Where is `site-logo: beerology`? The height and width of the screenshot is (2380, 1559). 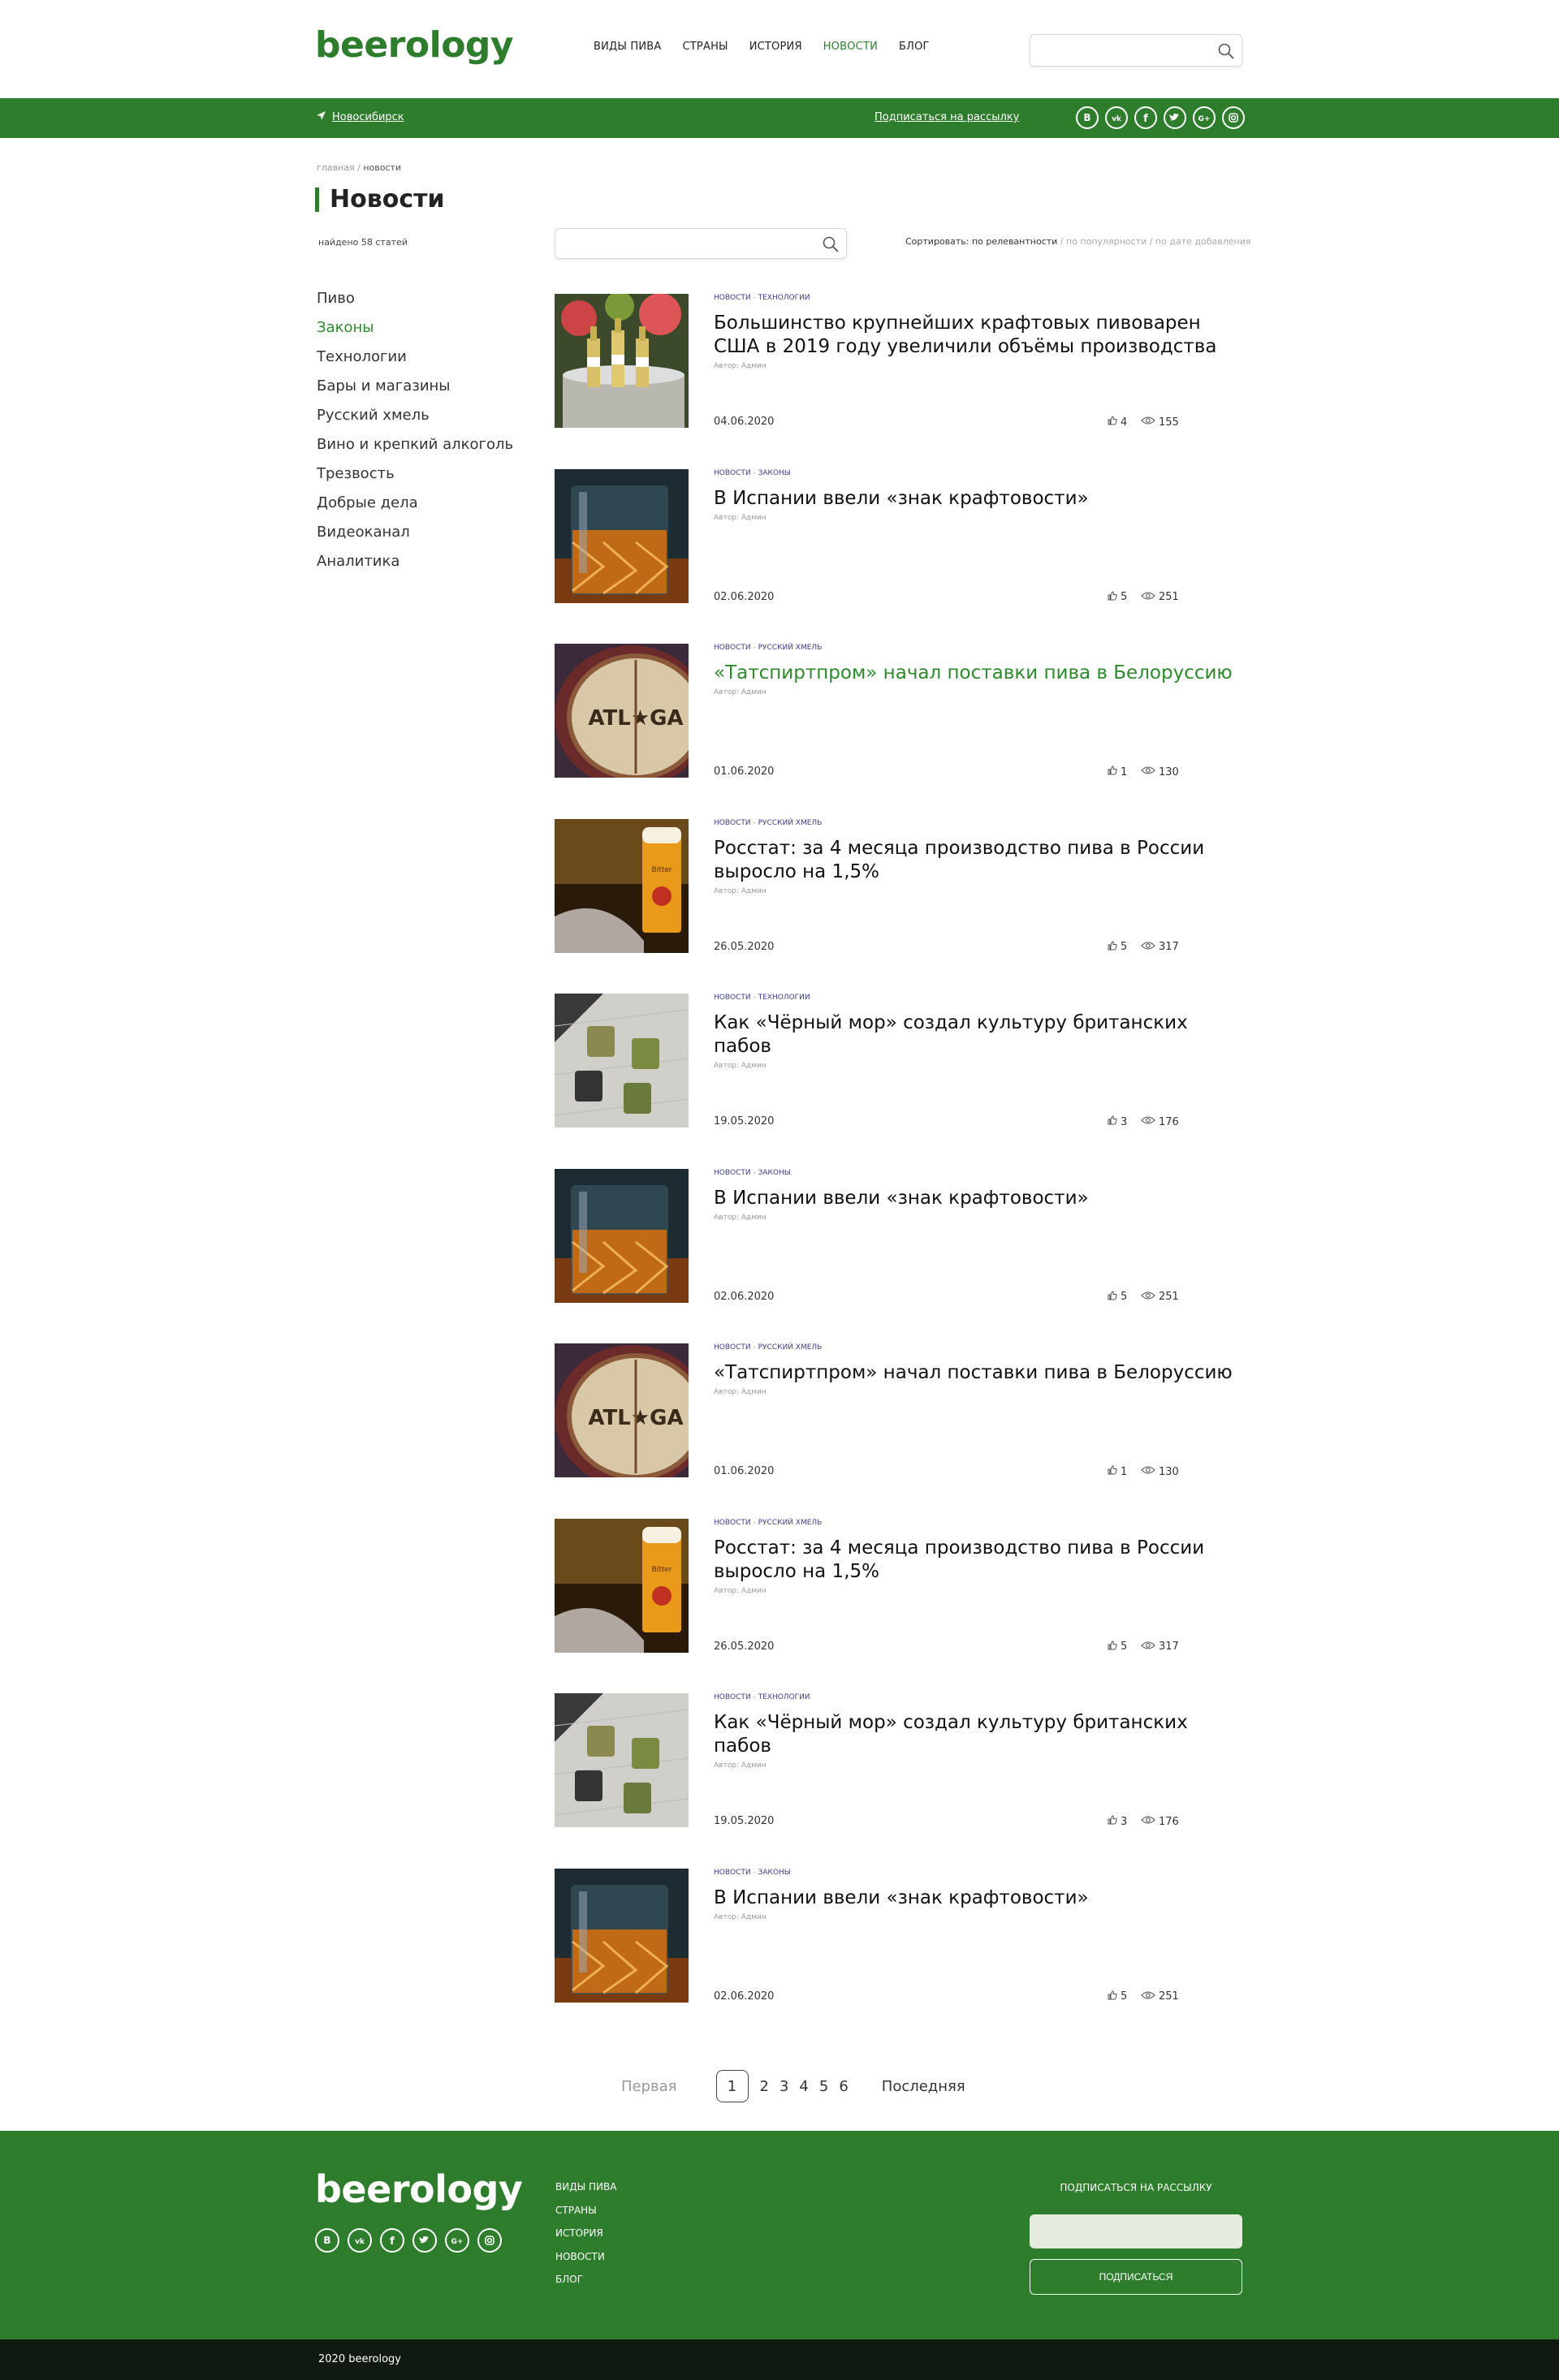 site-logo: beerology is located at coordinates (414, 45).